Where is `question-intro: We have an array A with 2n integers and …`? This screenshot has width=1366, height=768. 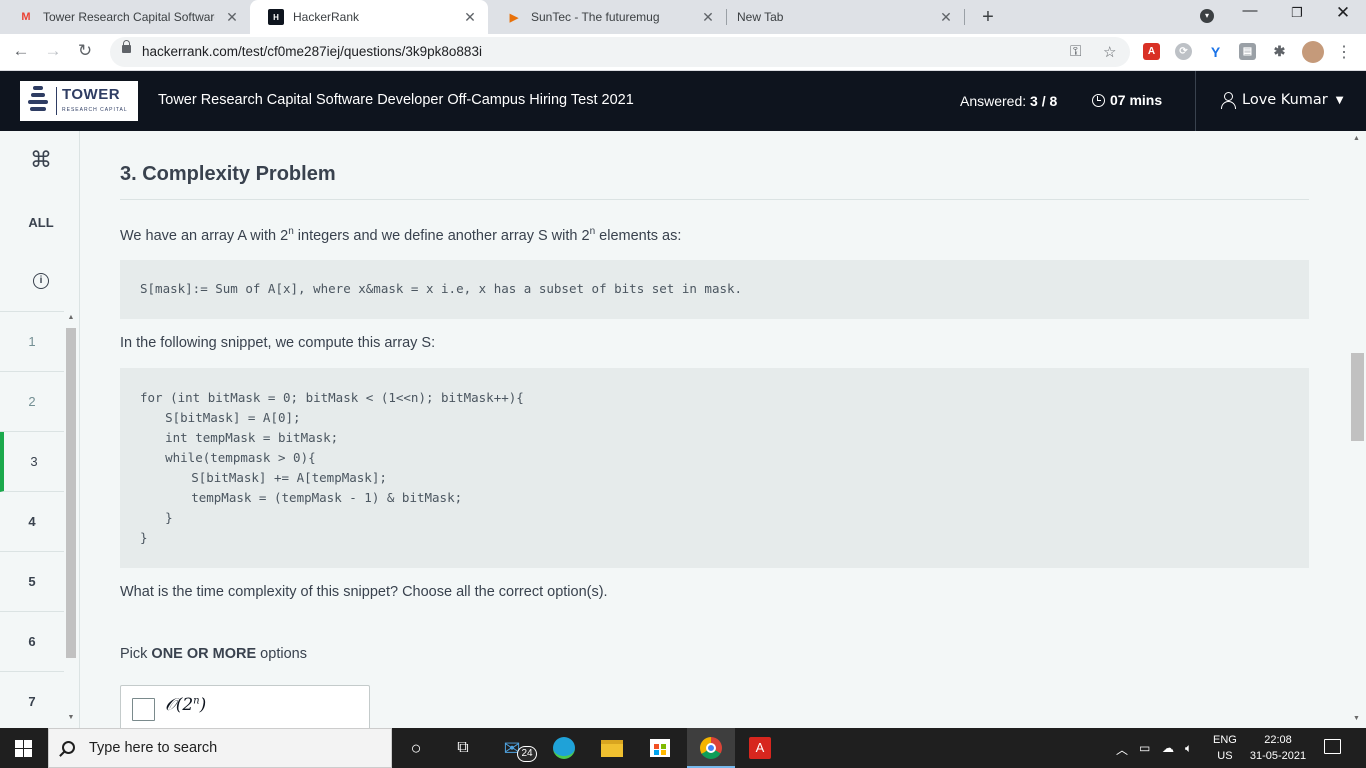
question-intro: We have an array A with 2n integers and … is located at coordinates (401, 235).